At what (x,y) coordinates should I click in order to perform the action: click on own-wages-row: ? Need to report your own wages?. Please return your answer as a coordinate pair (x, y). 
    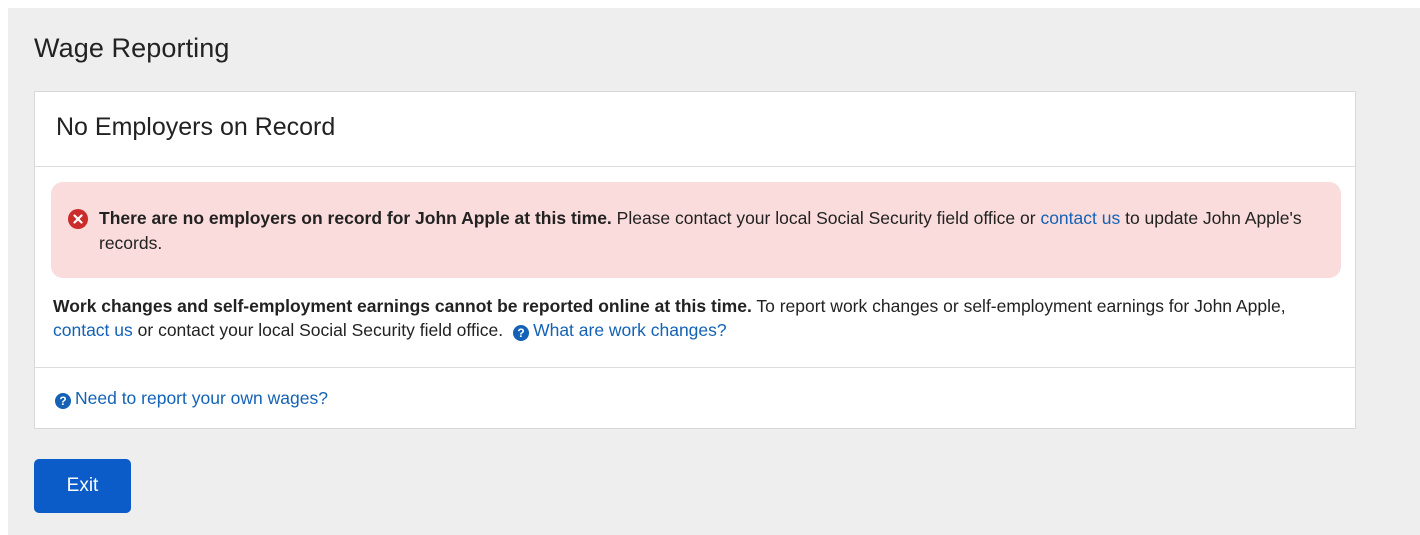
    Looking at the image, I should click on (191, 398).